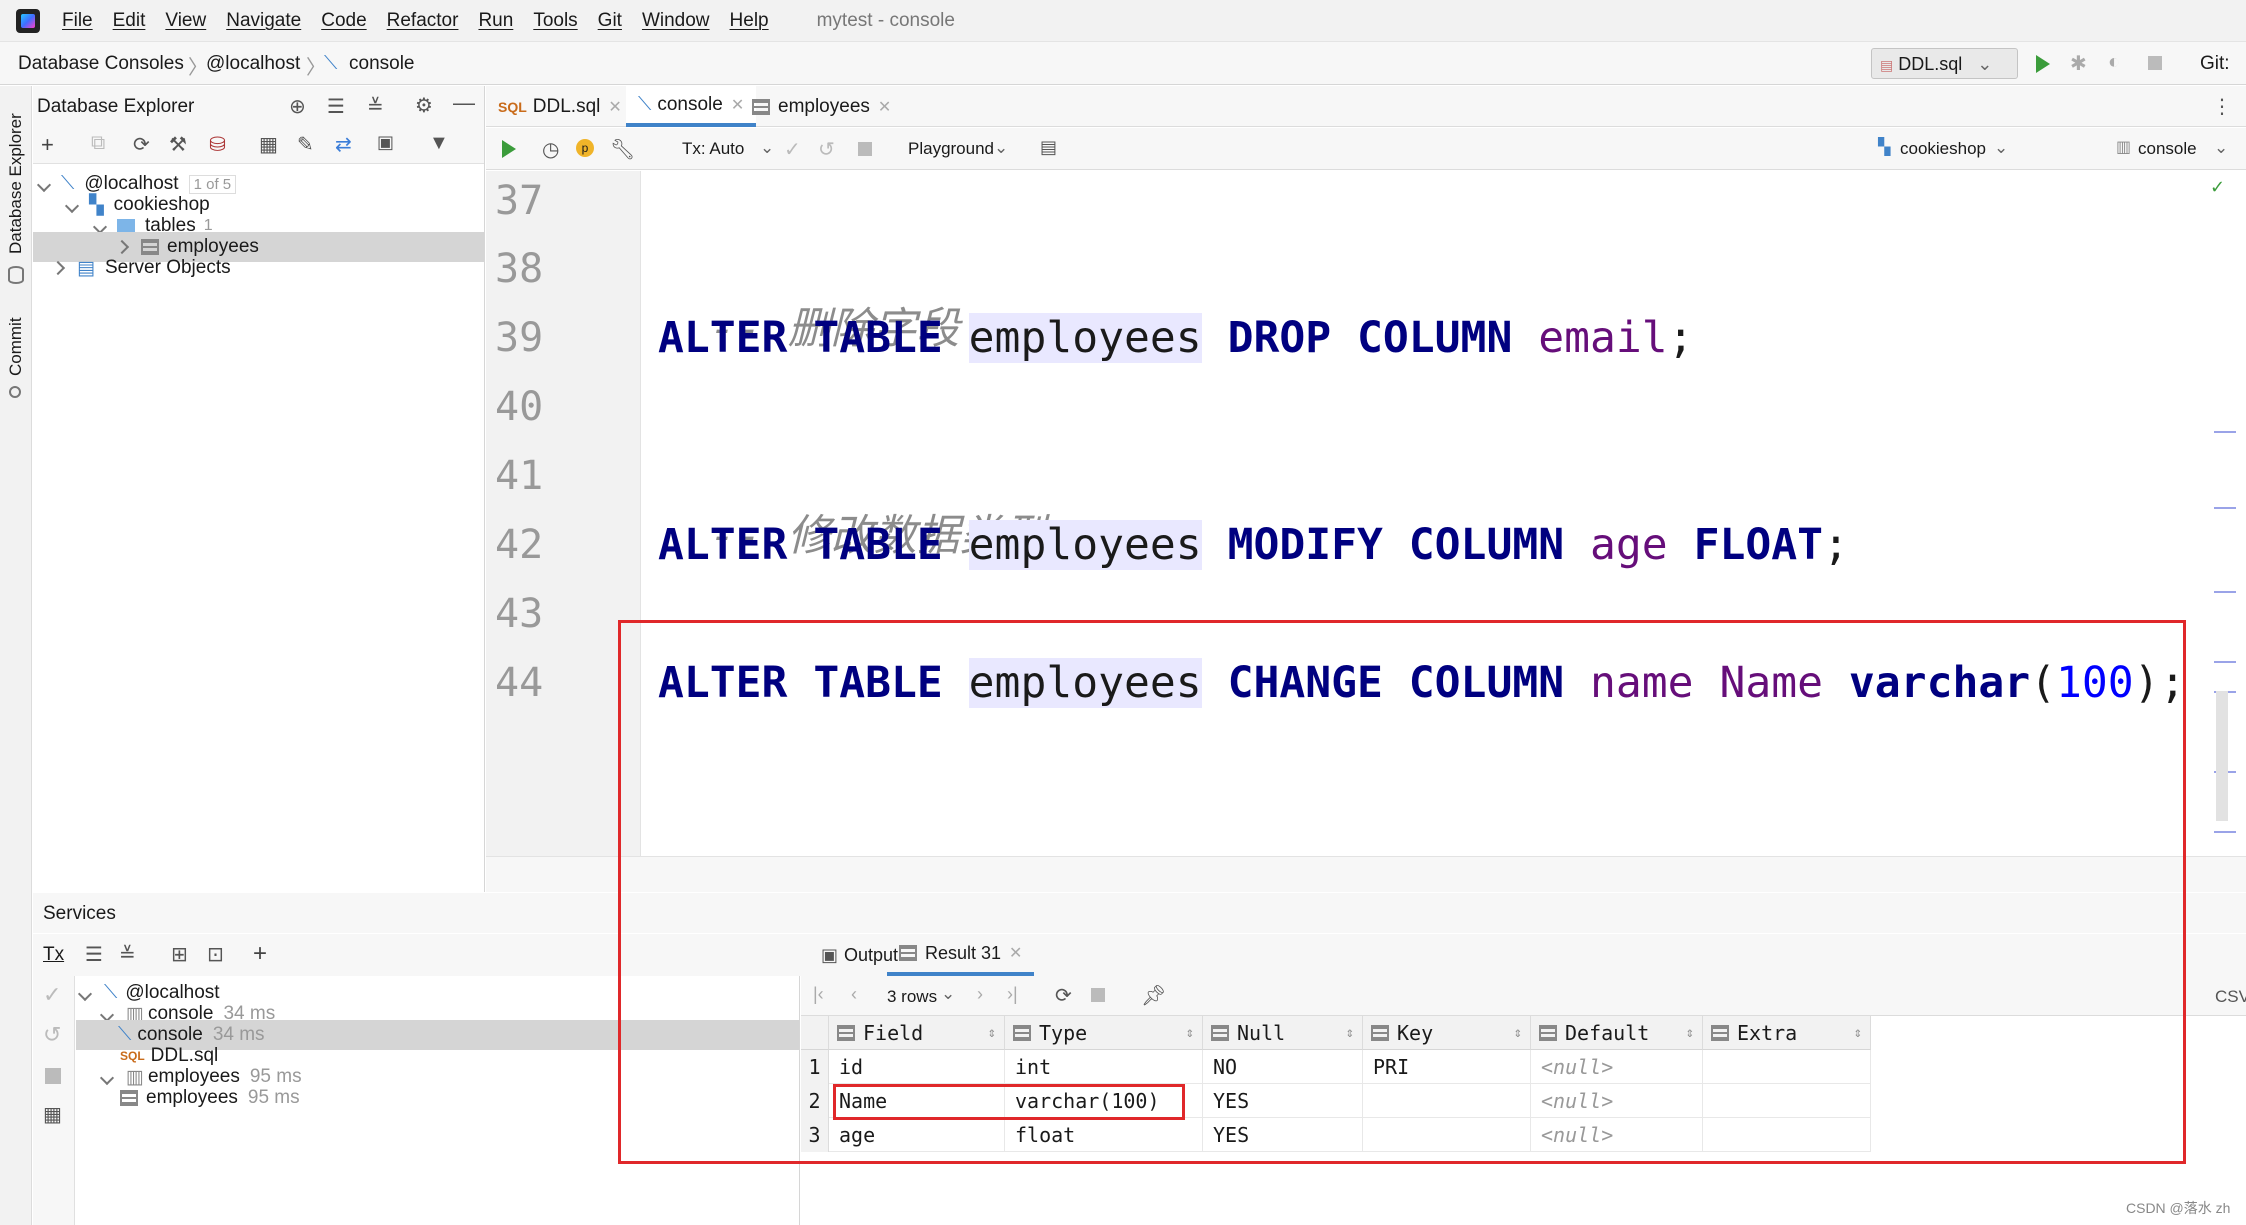  I want to click on commit-icon, so click(15, 392).